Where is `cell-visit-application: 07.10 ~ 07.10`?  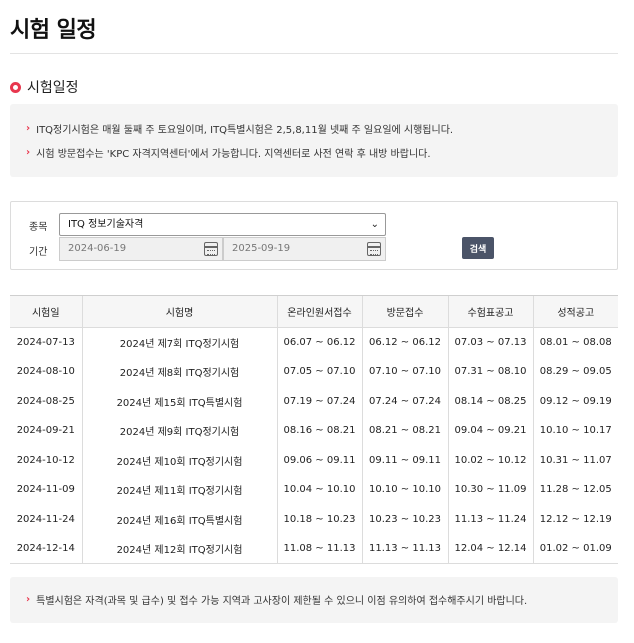
cell-visit-application: 07.10 ~ 07.10 is located at coordinates (404, 372).